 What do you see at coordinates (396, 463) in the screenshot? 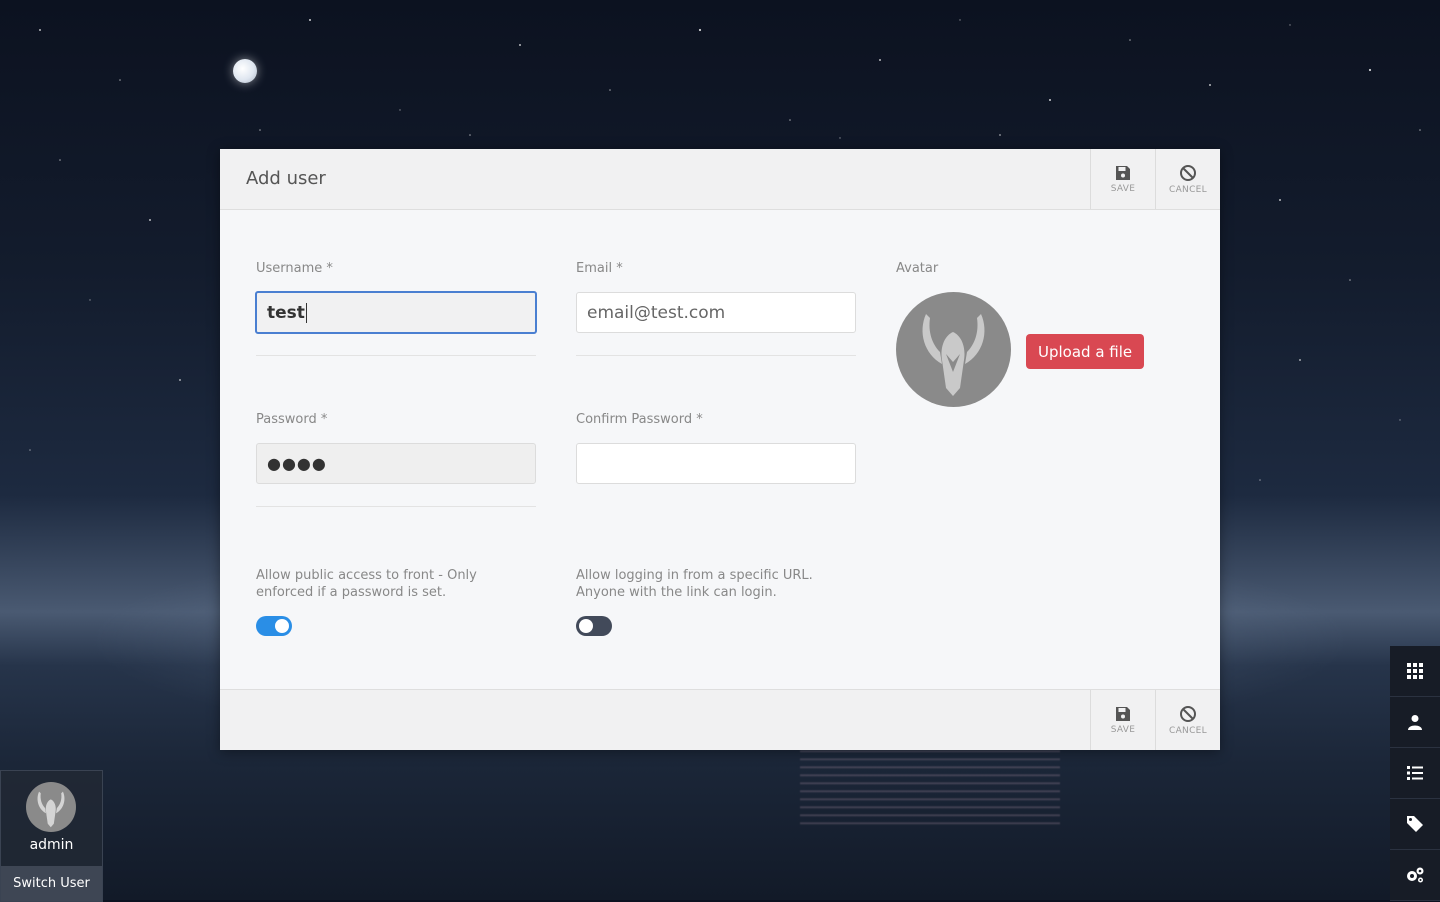
I see `password-input: ●●●●` at bounding box center [396, 463].